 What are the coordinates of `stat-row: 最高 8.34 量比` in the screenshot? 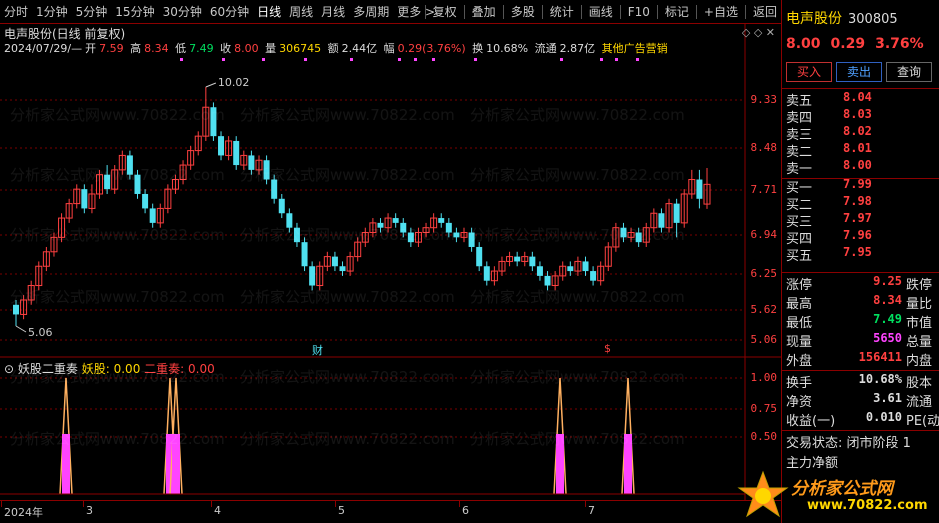 It's located at (862, 302).